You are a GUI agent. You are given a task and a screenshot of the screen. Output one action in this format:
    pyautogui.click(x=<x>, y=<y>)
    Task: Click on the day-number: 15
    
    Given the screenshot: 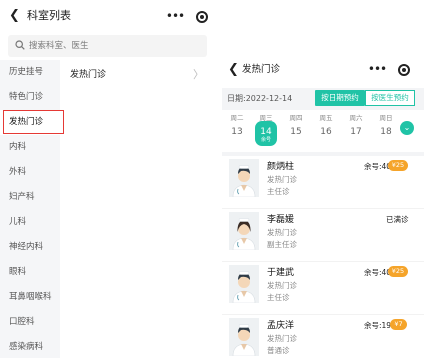 What is the action you would take?
    pyautogui.click(x=296, y=132)
    